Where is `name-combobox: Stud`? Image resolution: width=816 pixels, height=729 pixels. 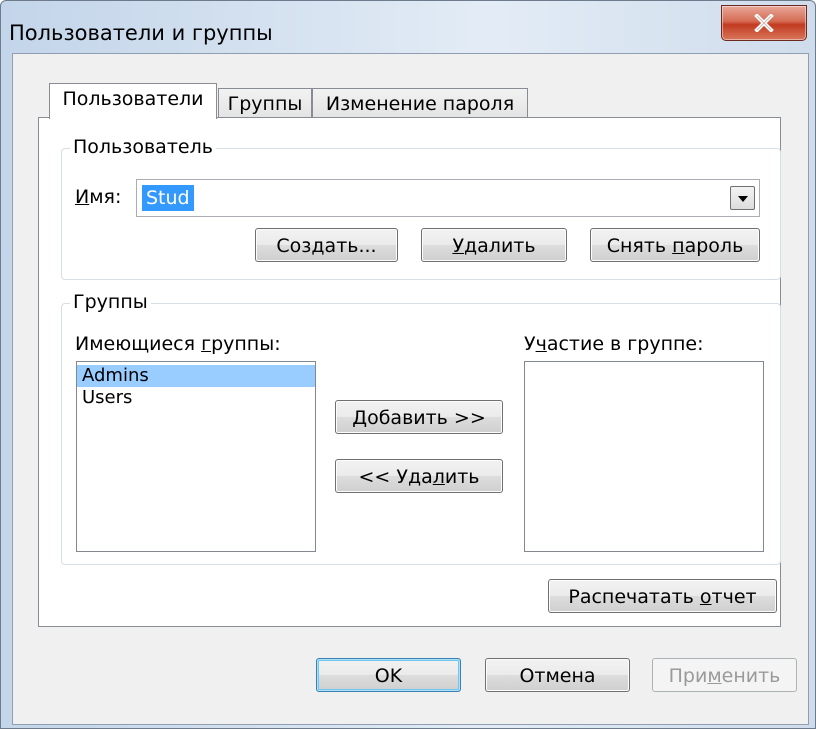
name-combobox: Stud is located at coordinates (448, 198).